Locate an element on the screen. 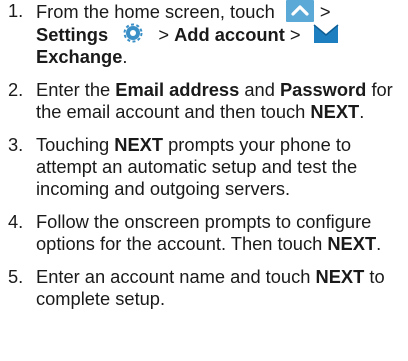  step-bold-text: Add account is located at coordinates (229, 34).